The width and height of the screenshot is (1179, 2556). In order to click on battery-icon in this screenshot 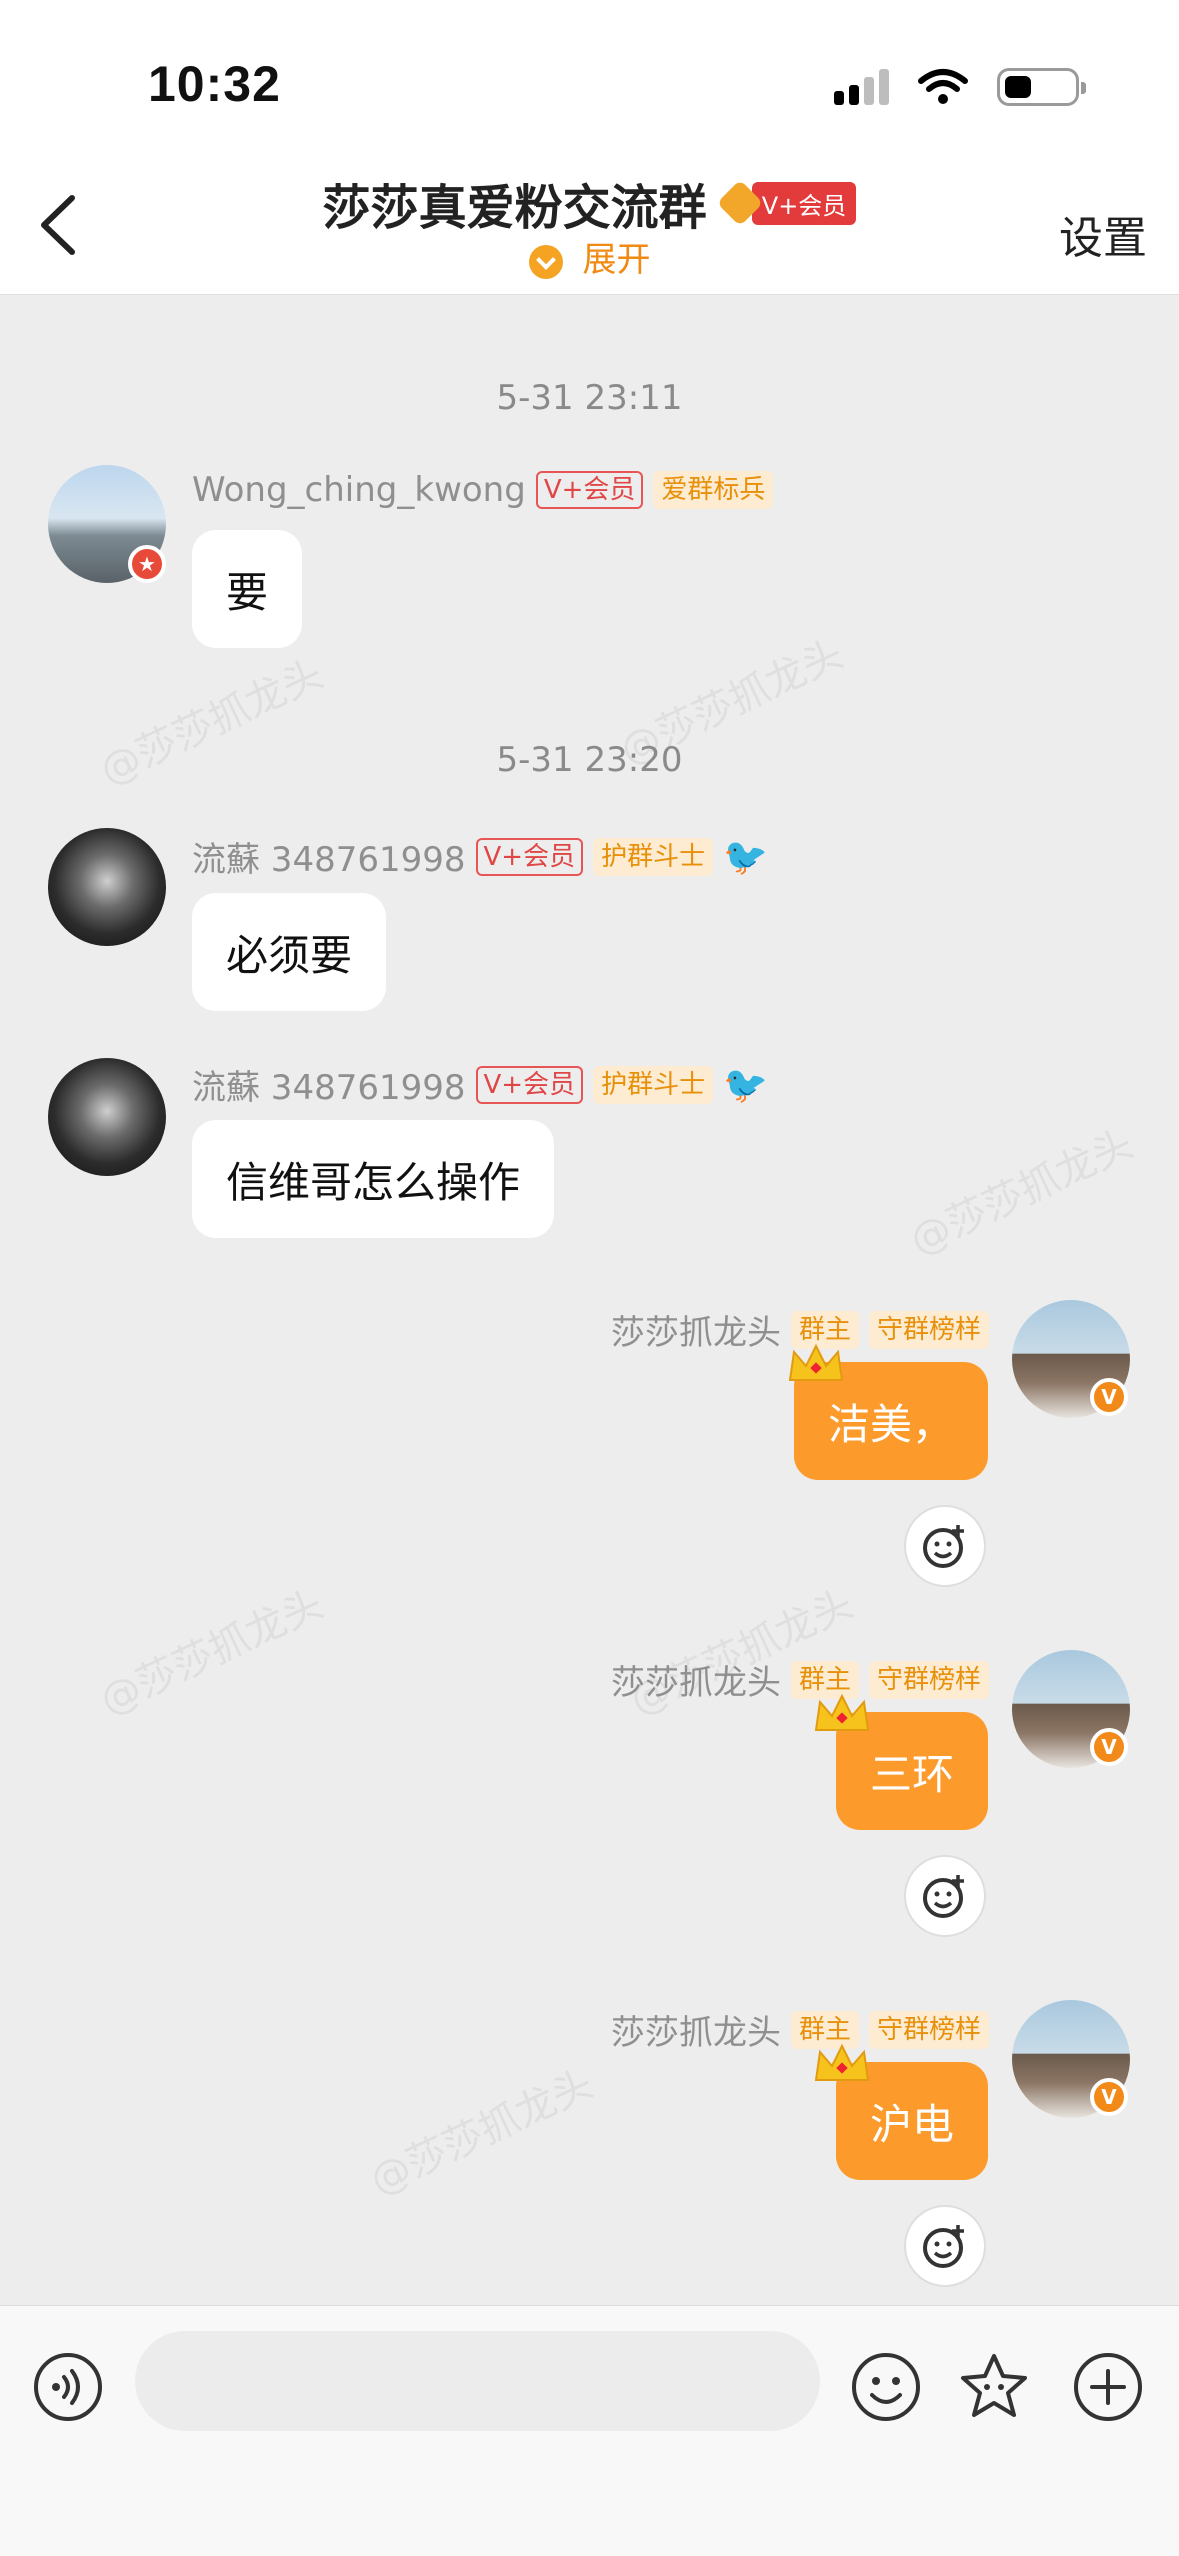, I will do `click(1041, 87)`.